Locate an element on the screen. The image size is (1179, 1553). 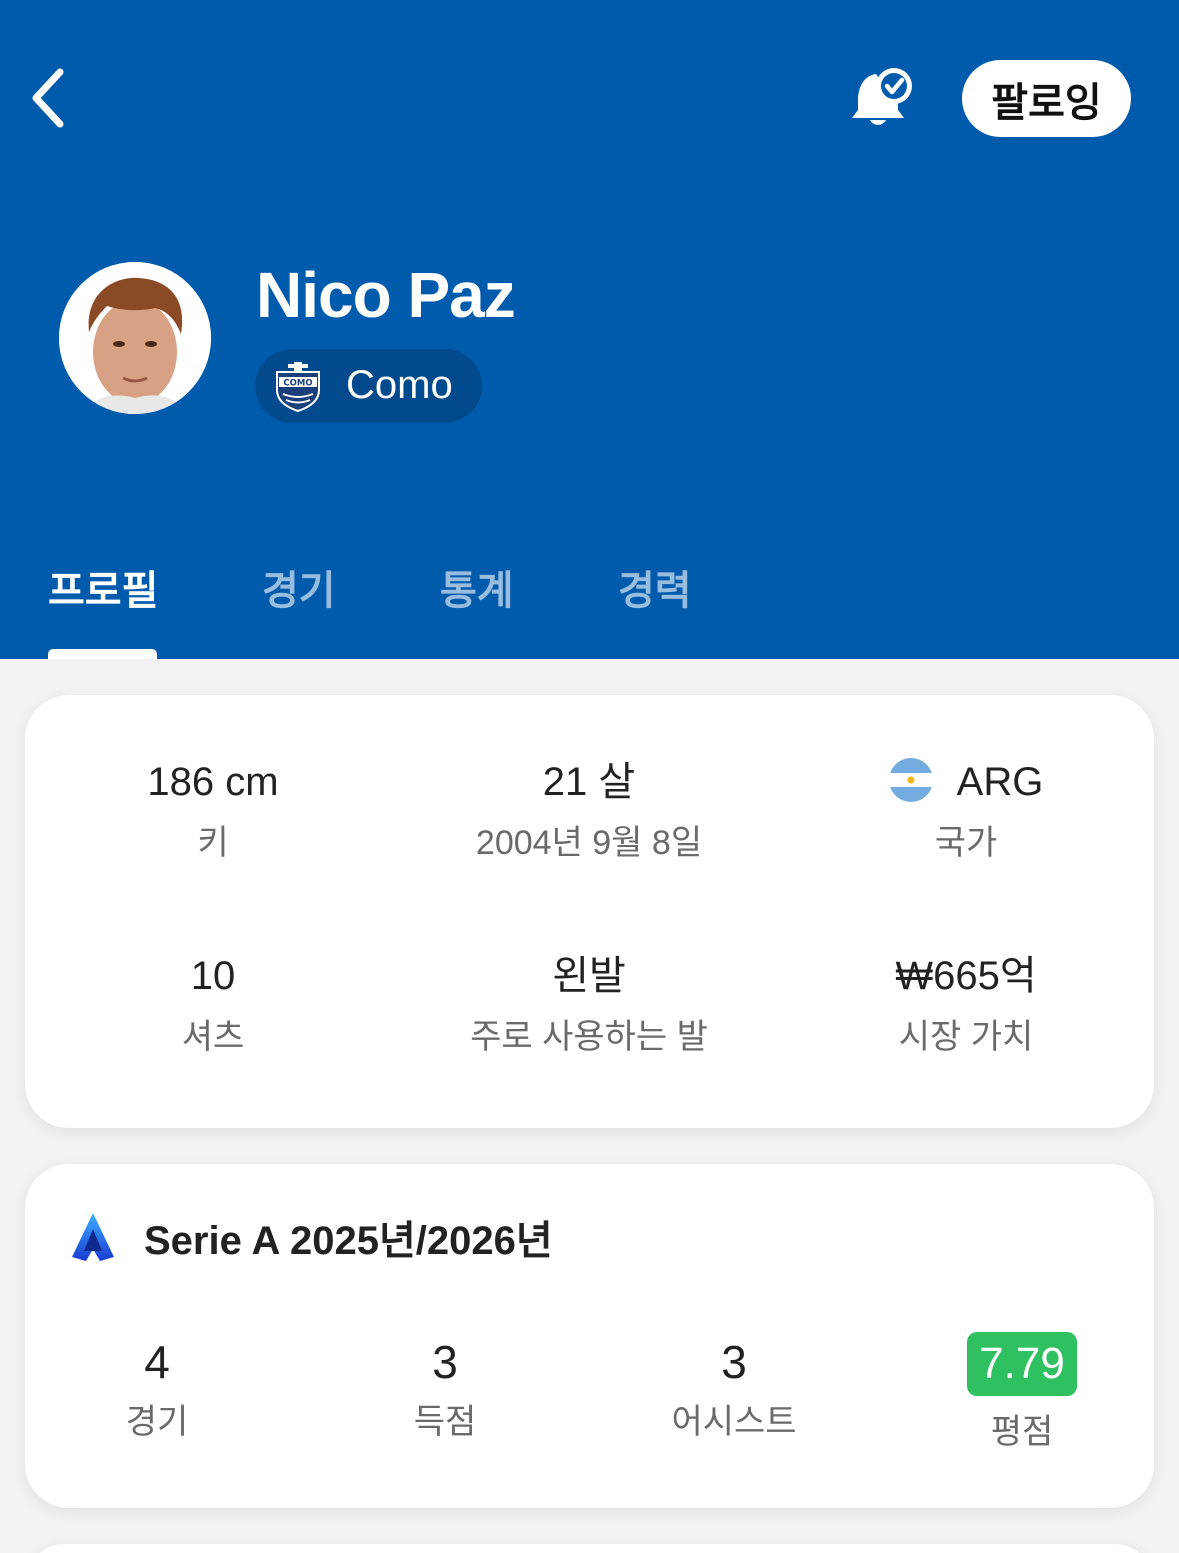
player-photo is located at coordinates (135, 338).